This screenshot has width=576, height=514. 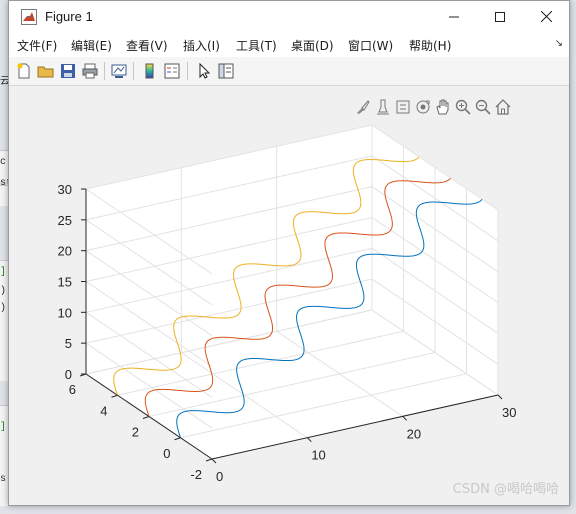 What do you see at coordinates (509, 412) in the screenshot?
I see `x-tick-label: 30` at bounding box center [509, 412].